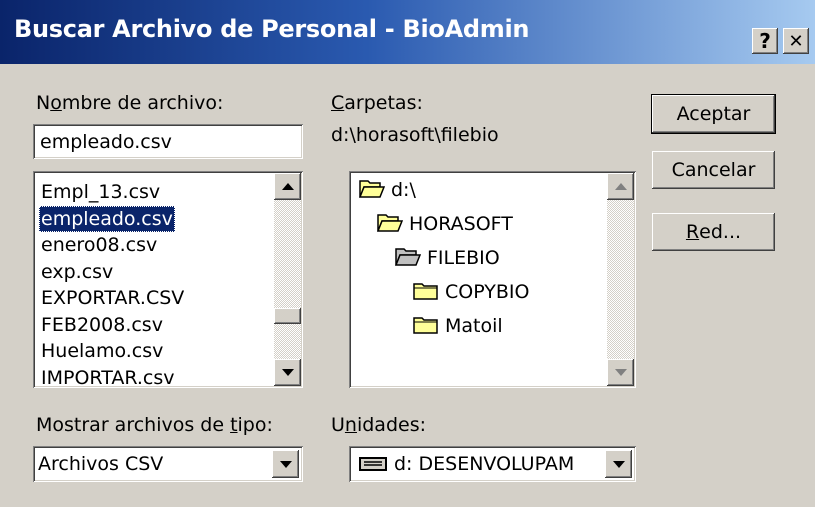  I want to click on file-list-item: Huelamo.csv, so click(102, 351).